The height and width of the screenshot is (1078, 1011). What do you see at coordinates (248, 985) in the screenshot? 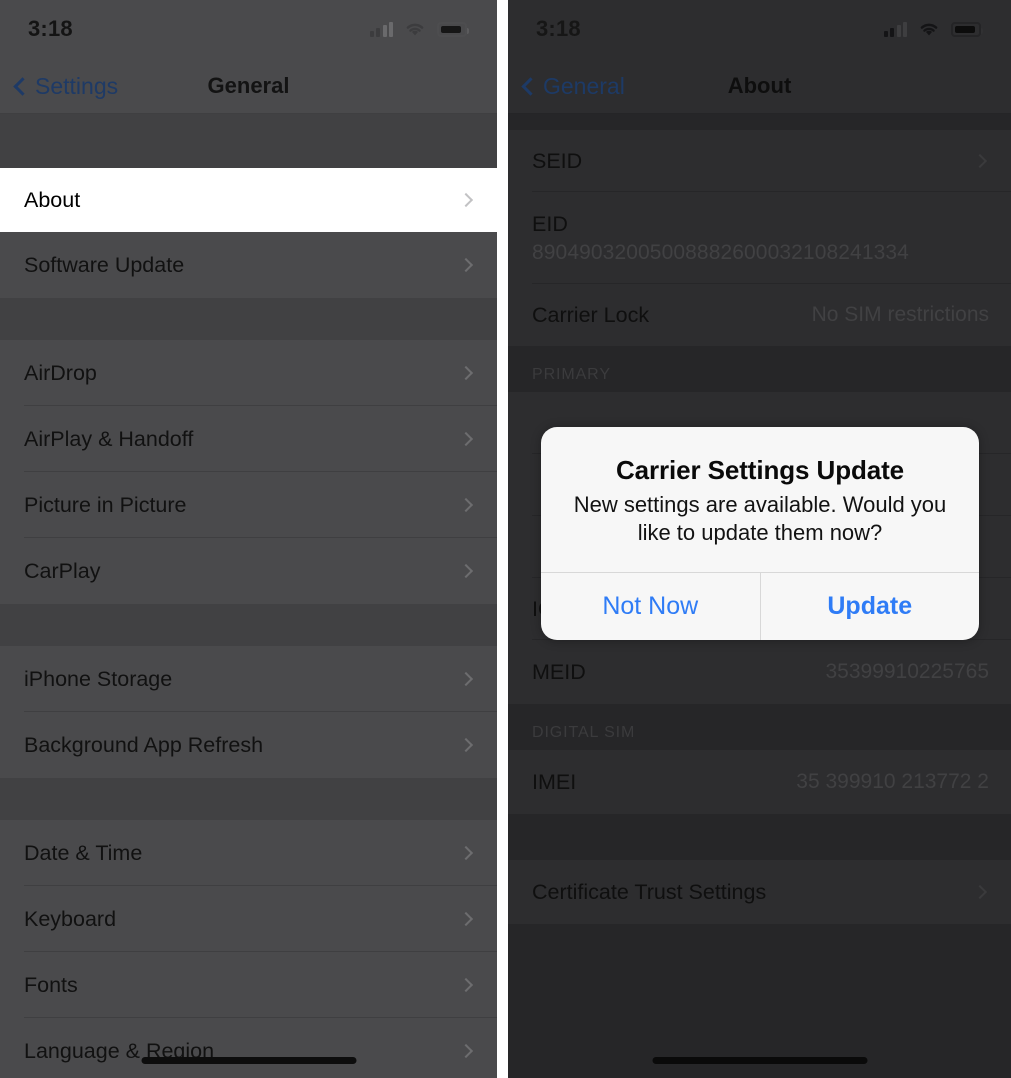
I see `sidebar-item-fonts: Fonts` at bounding box center [248, 985].